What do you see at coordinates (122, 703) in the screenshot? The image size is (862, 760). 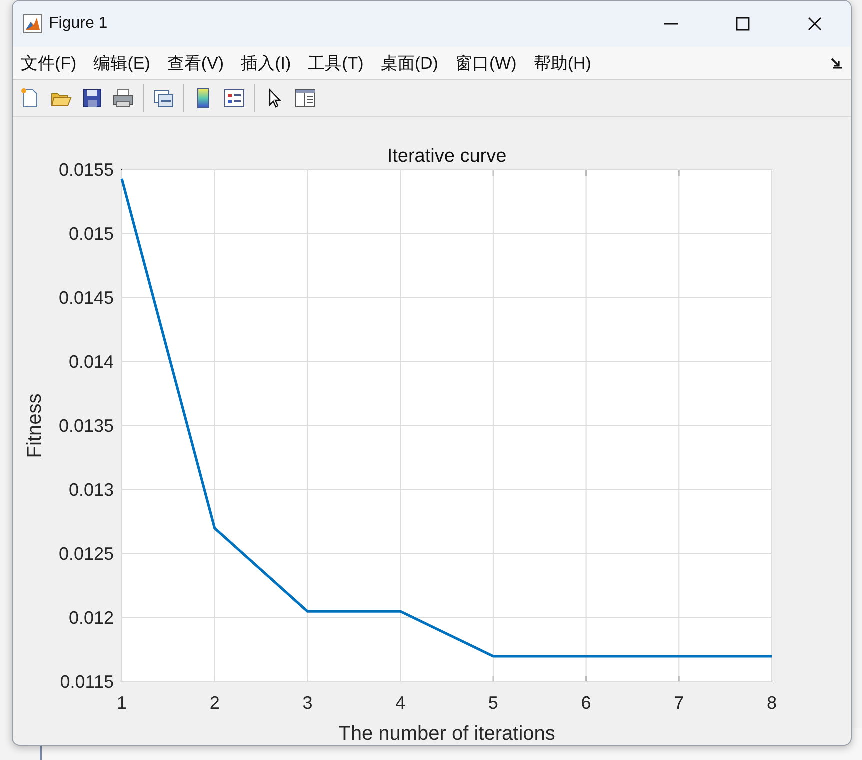 I see `x-tick-label: 1` at bounding box center [122, 703].